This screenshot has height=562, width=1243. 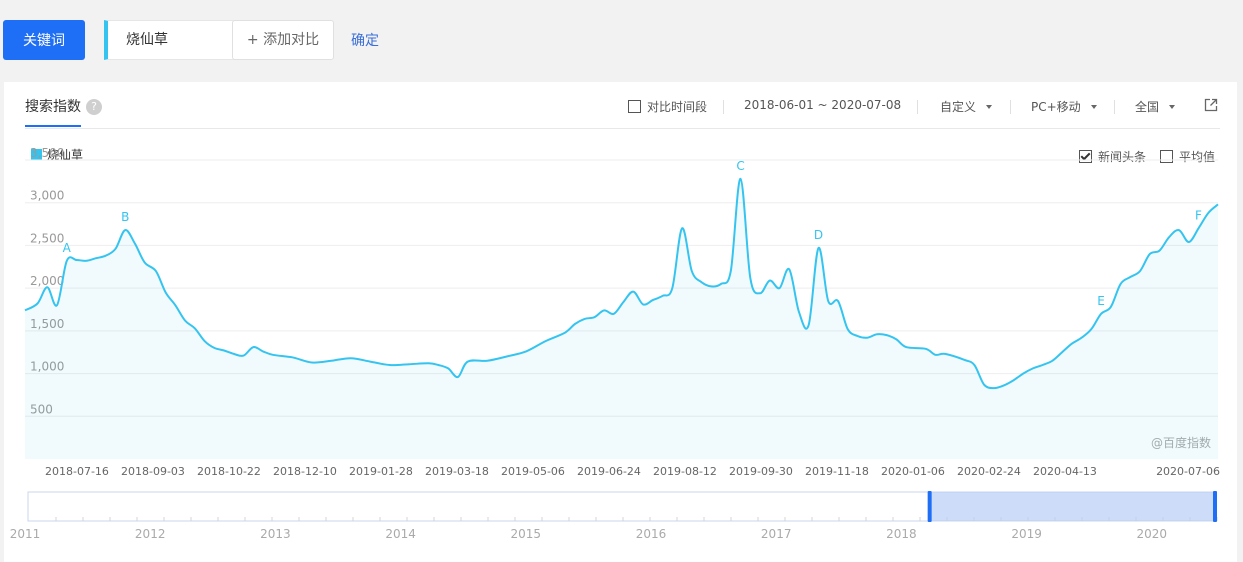 What do you see at coordinates (1188, 471) in the screenshot?
I see `x-tick-label: 2020-07-06` at bounding box center [1188, 471].